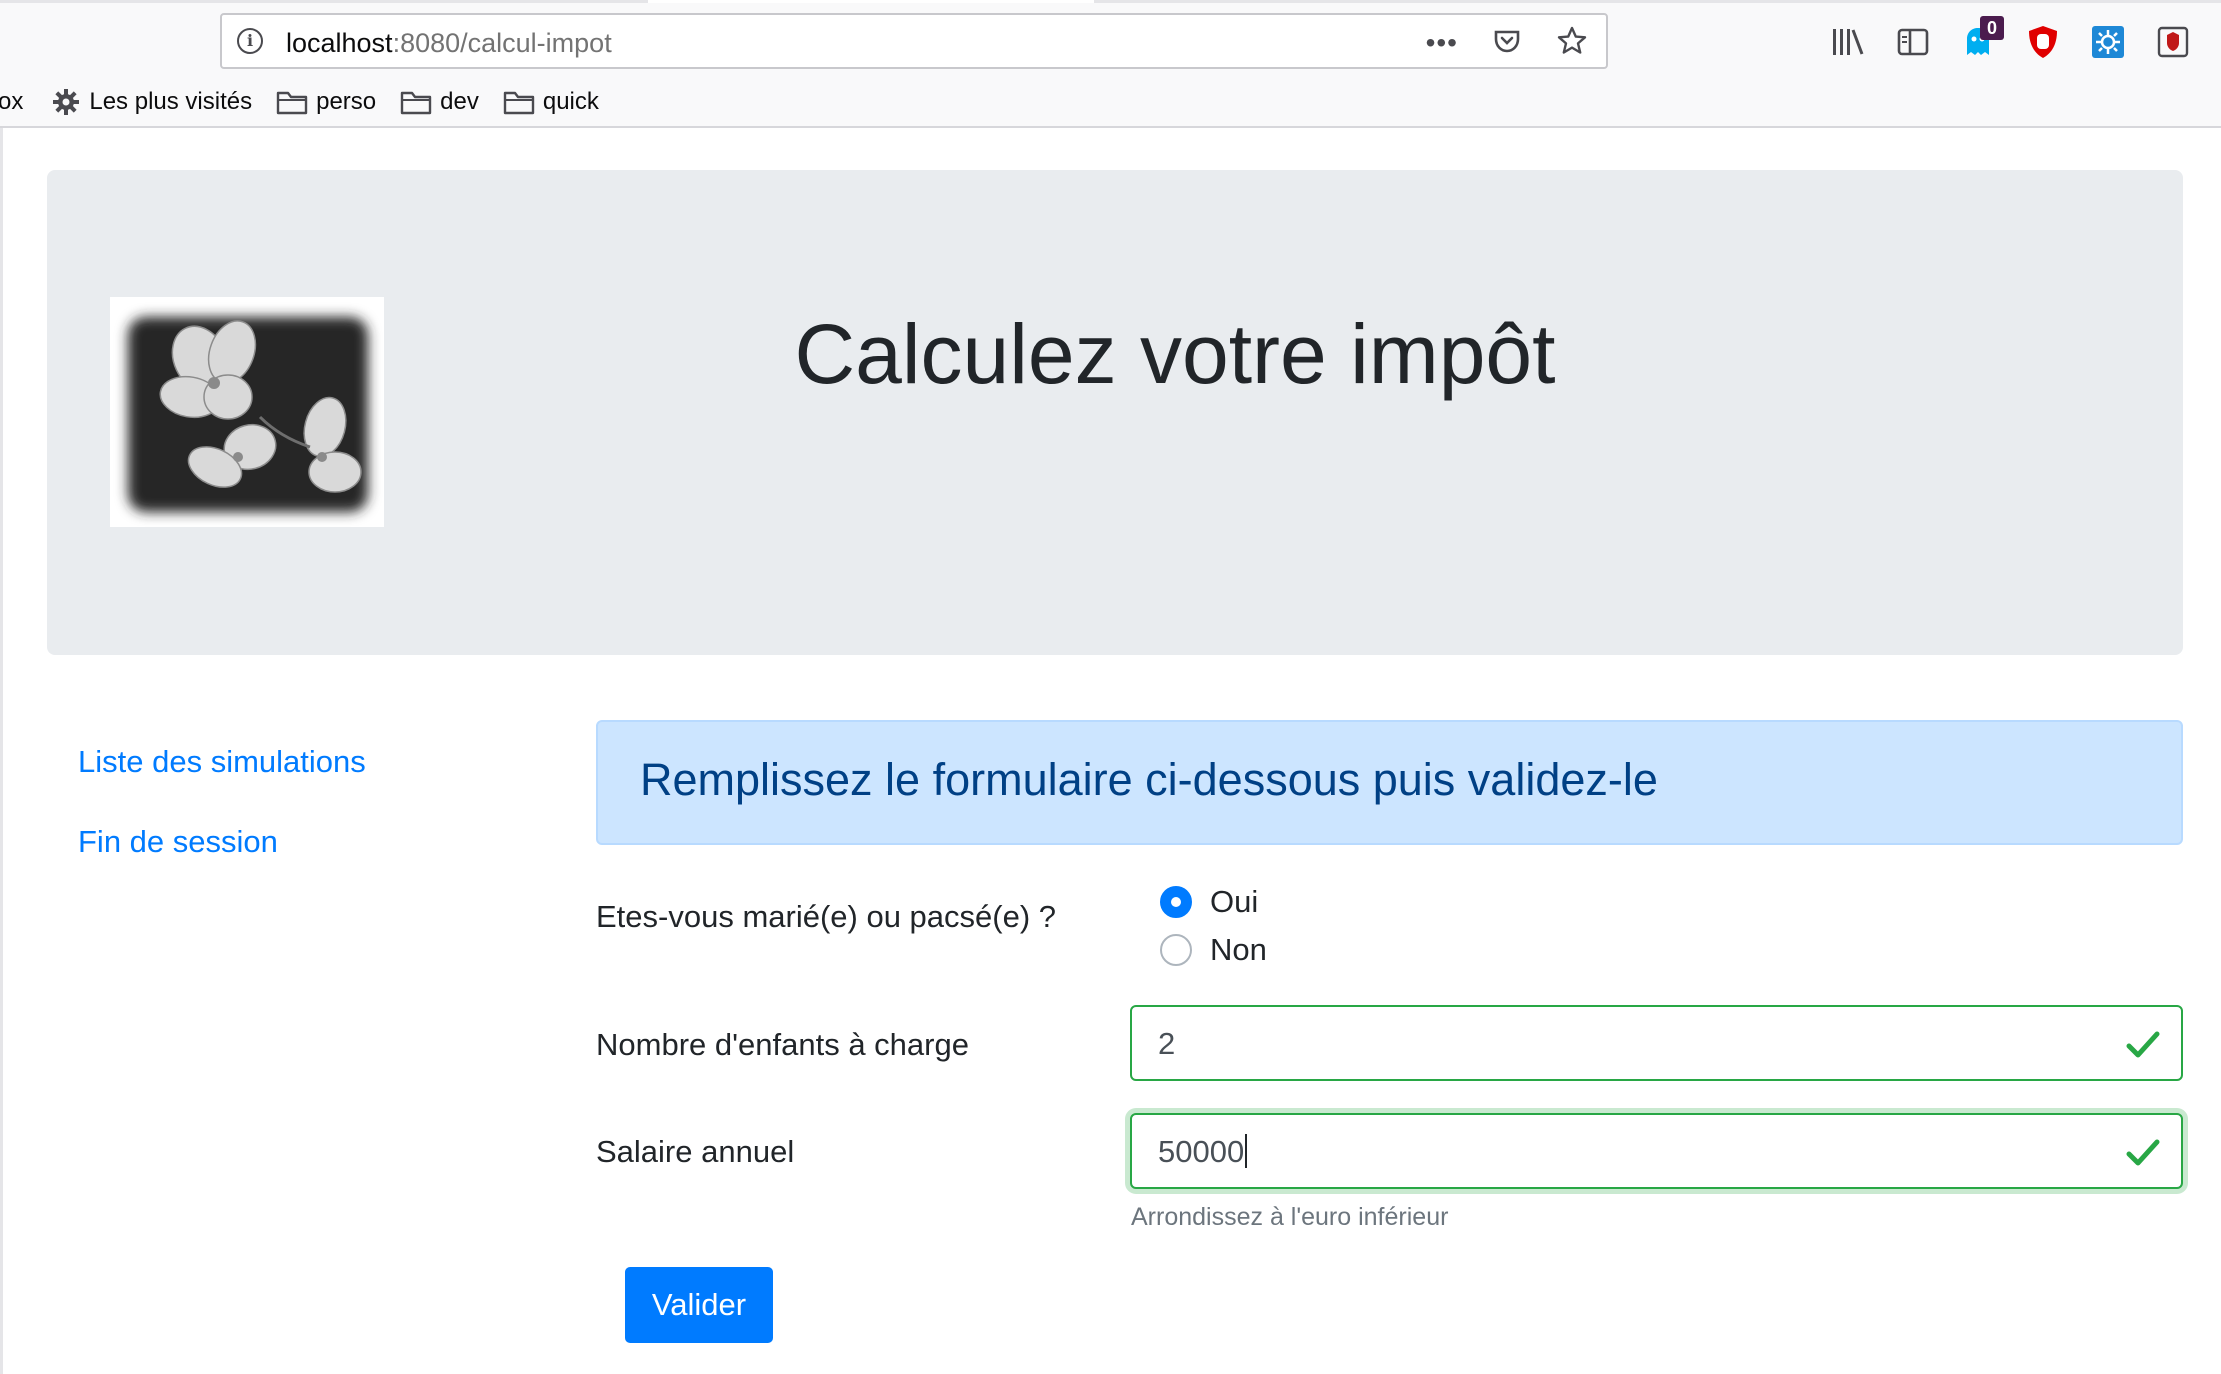 The image size is (2221, 1374). What do you see at coordinates (1167, 1043) in the screenshot?
I see `children-value: 2` at bounding box center [1167, 1043].